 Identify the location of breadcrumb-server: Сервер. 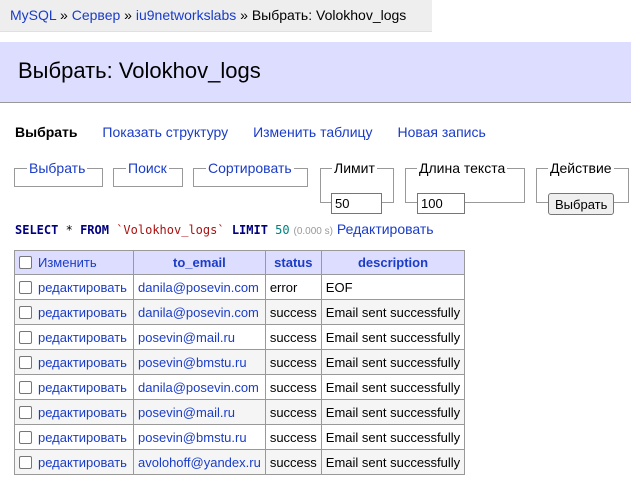
(96, 15).